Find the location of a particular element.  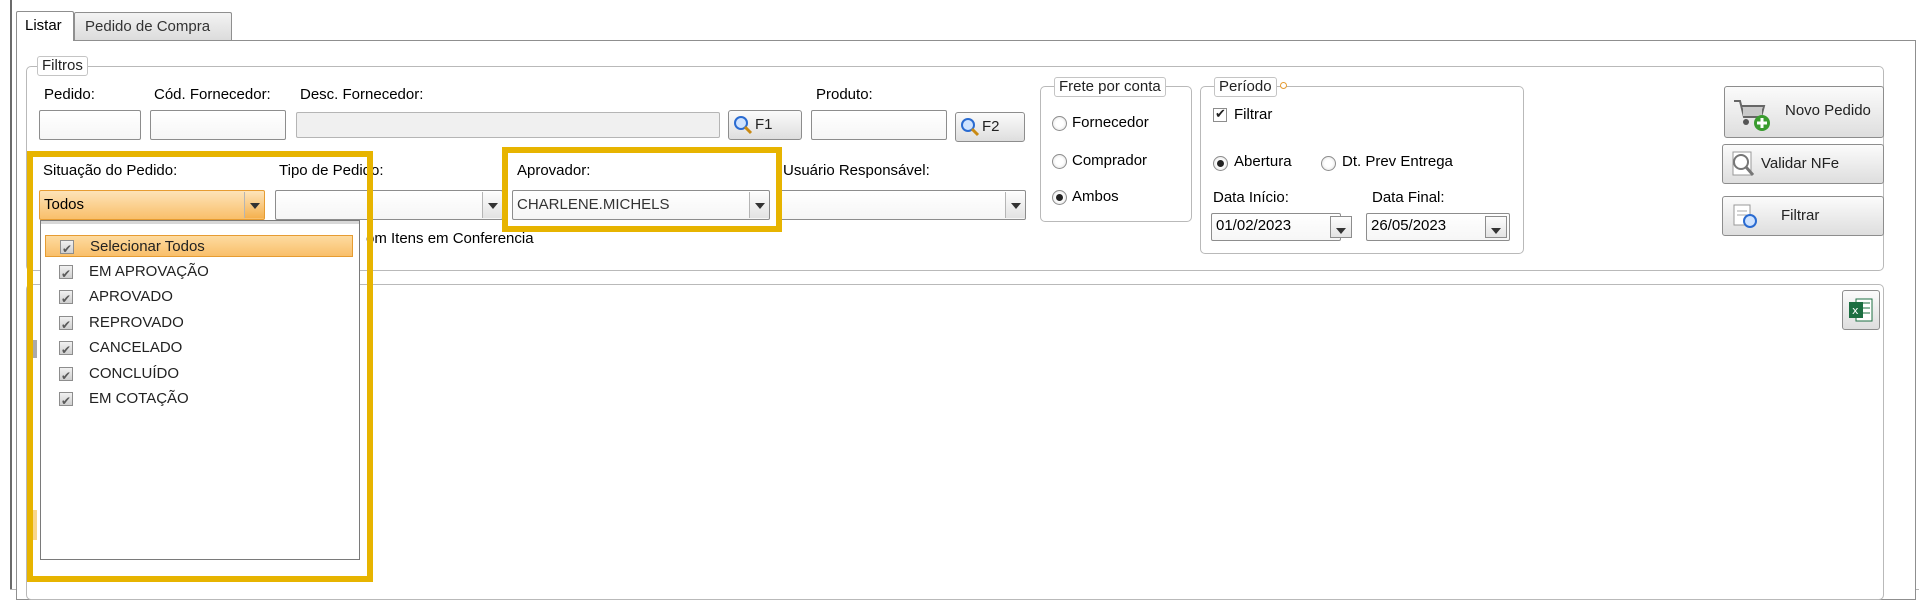

highlight-situacao is located at coordinates (200, 366).